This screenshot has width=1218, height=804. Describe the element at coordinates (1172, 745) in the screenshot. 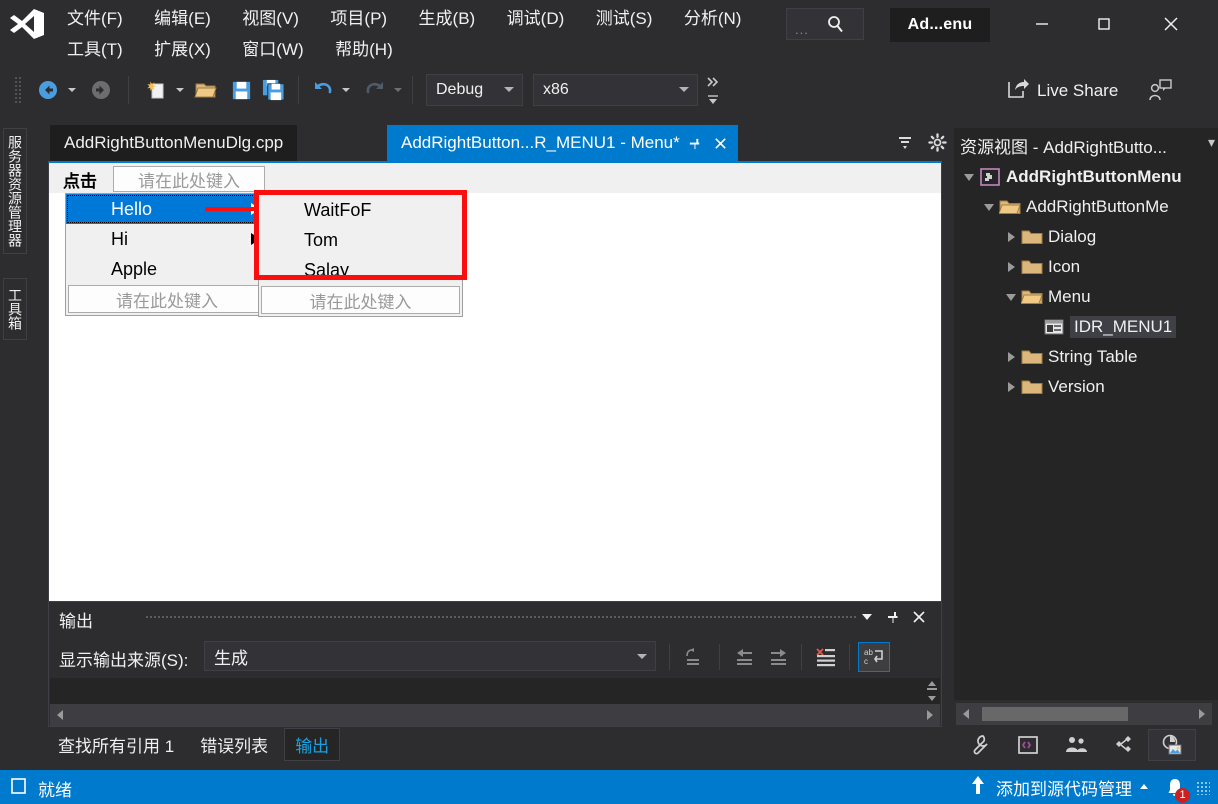

I see `resource-view-icon` at that location.